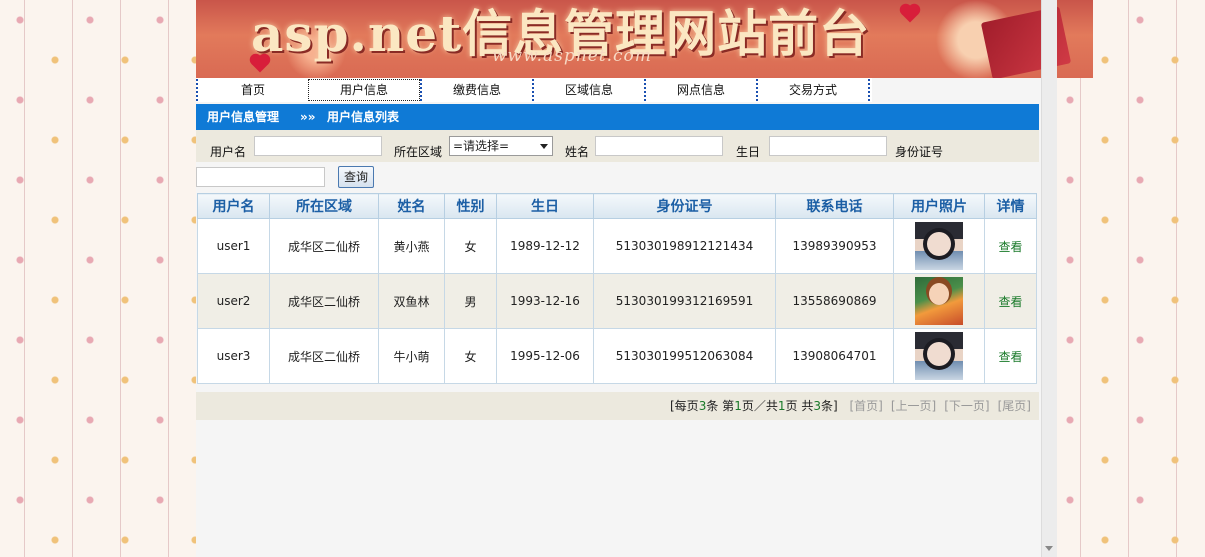 The width and height of the screenshot is (1205, 557). I want to click on col-detail: 详情, so click(1010, 206).